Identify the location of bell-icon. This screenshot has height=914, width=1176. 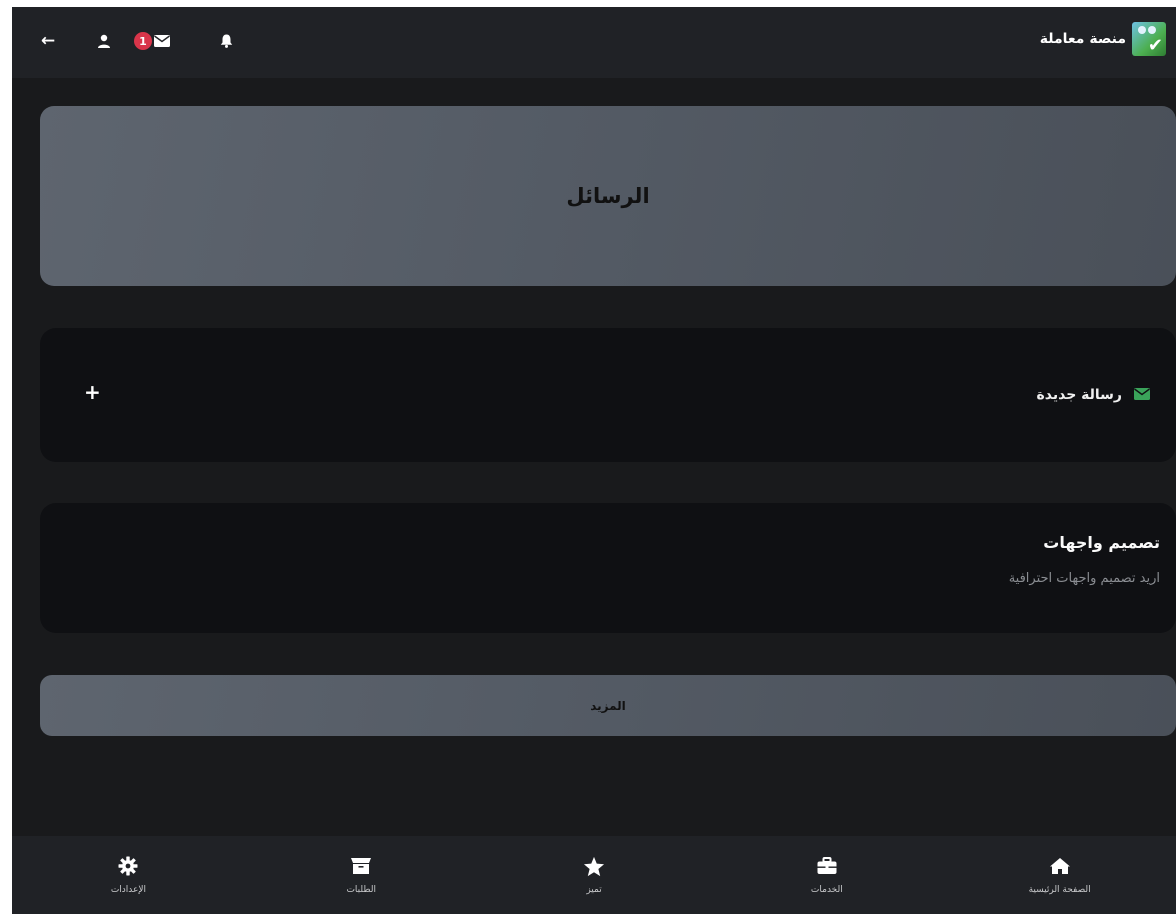
(226, 41).